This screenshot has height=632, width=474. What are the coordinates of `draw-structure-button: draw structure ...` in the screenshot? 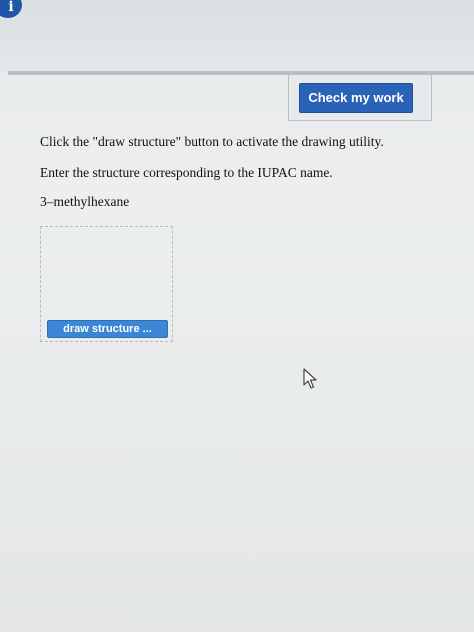 It's located at (107, 329).